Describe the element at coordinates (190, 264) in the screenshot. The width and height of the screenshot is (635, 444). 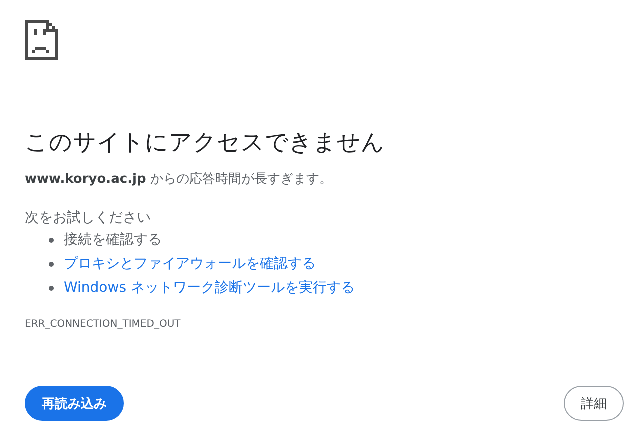
I see `suggestion-link: プロキシとファイアウォールを確認する` at that location.